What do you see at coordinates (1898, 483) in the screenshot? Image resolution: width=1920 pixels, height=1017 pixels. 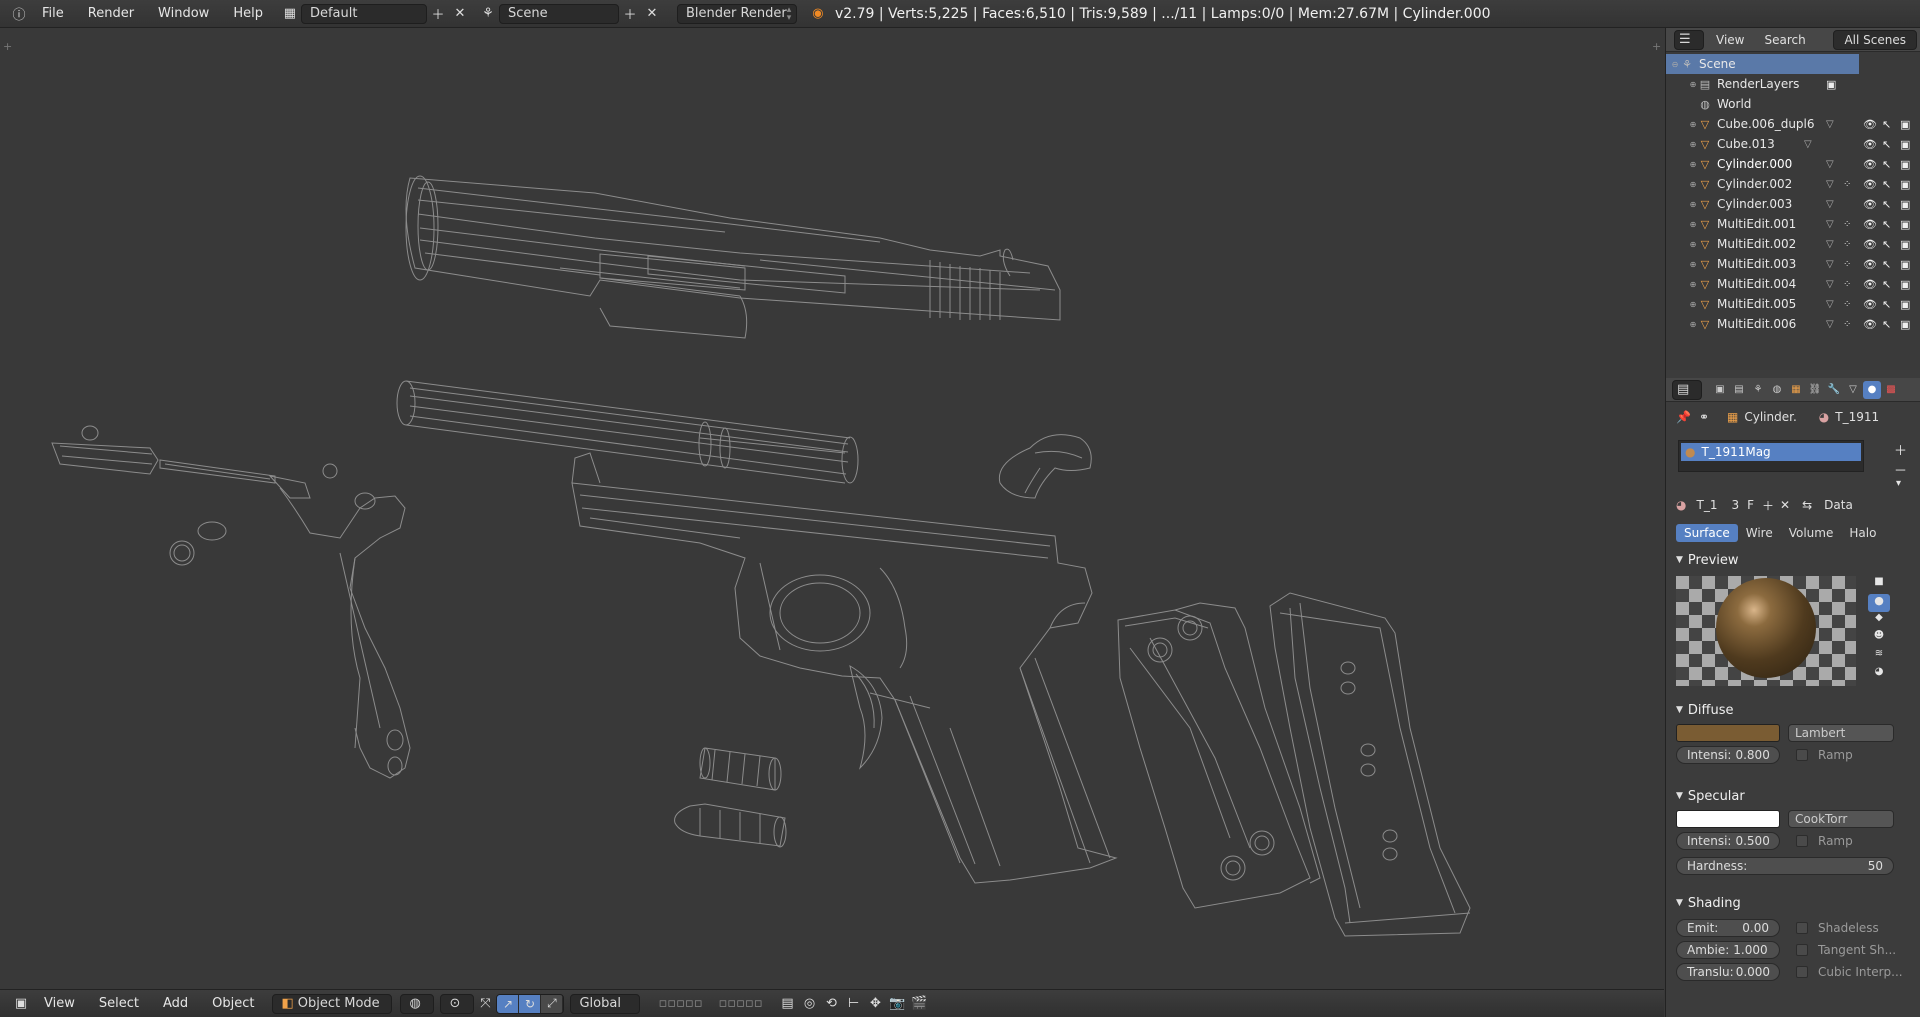 I see `slot-specials-icon: ▾` at bounding box center [1898, 483].